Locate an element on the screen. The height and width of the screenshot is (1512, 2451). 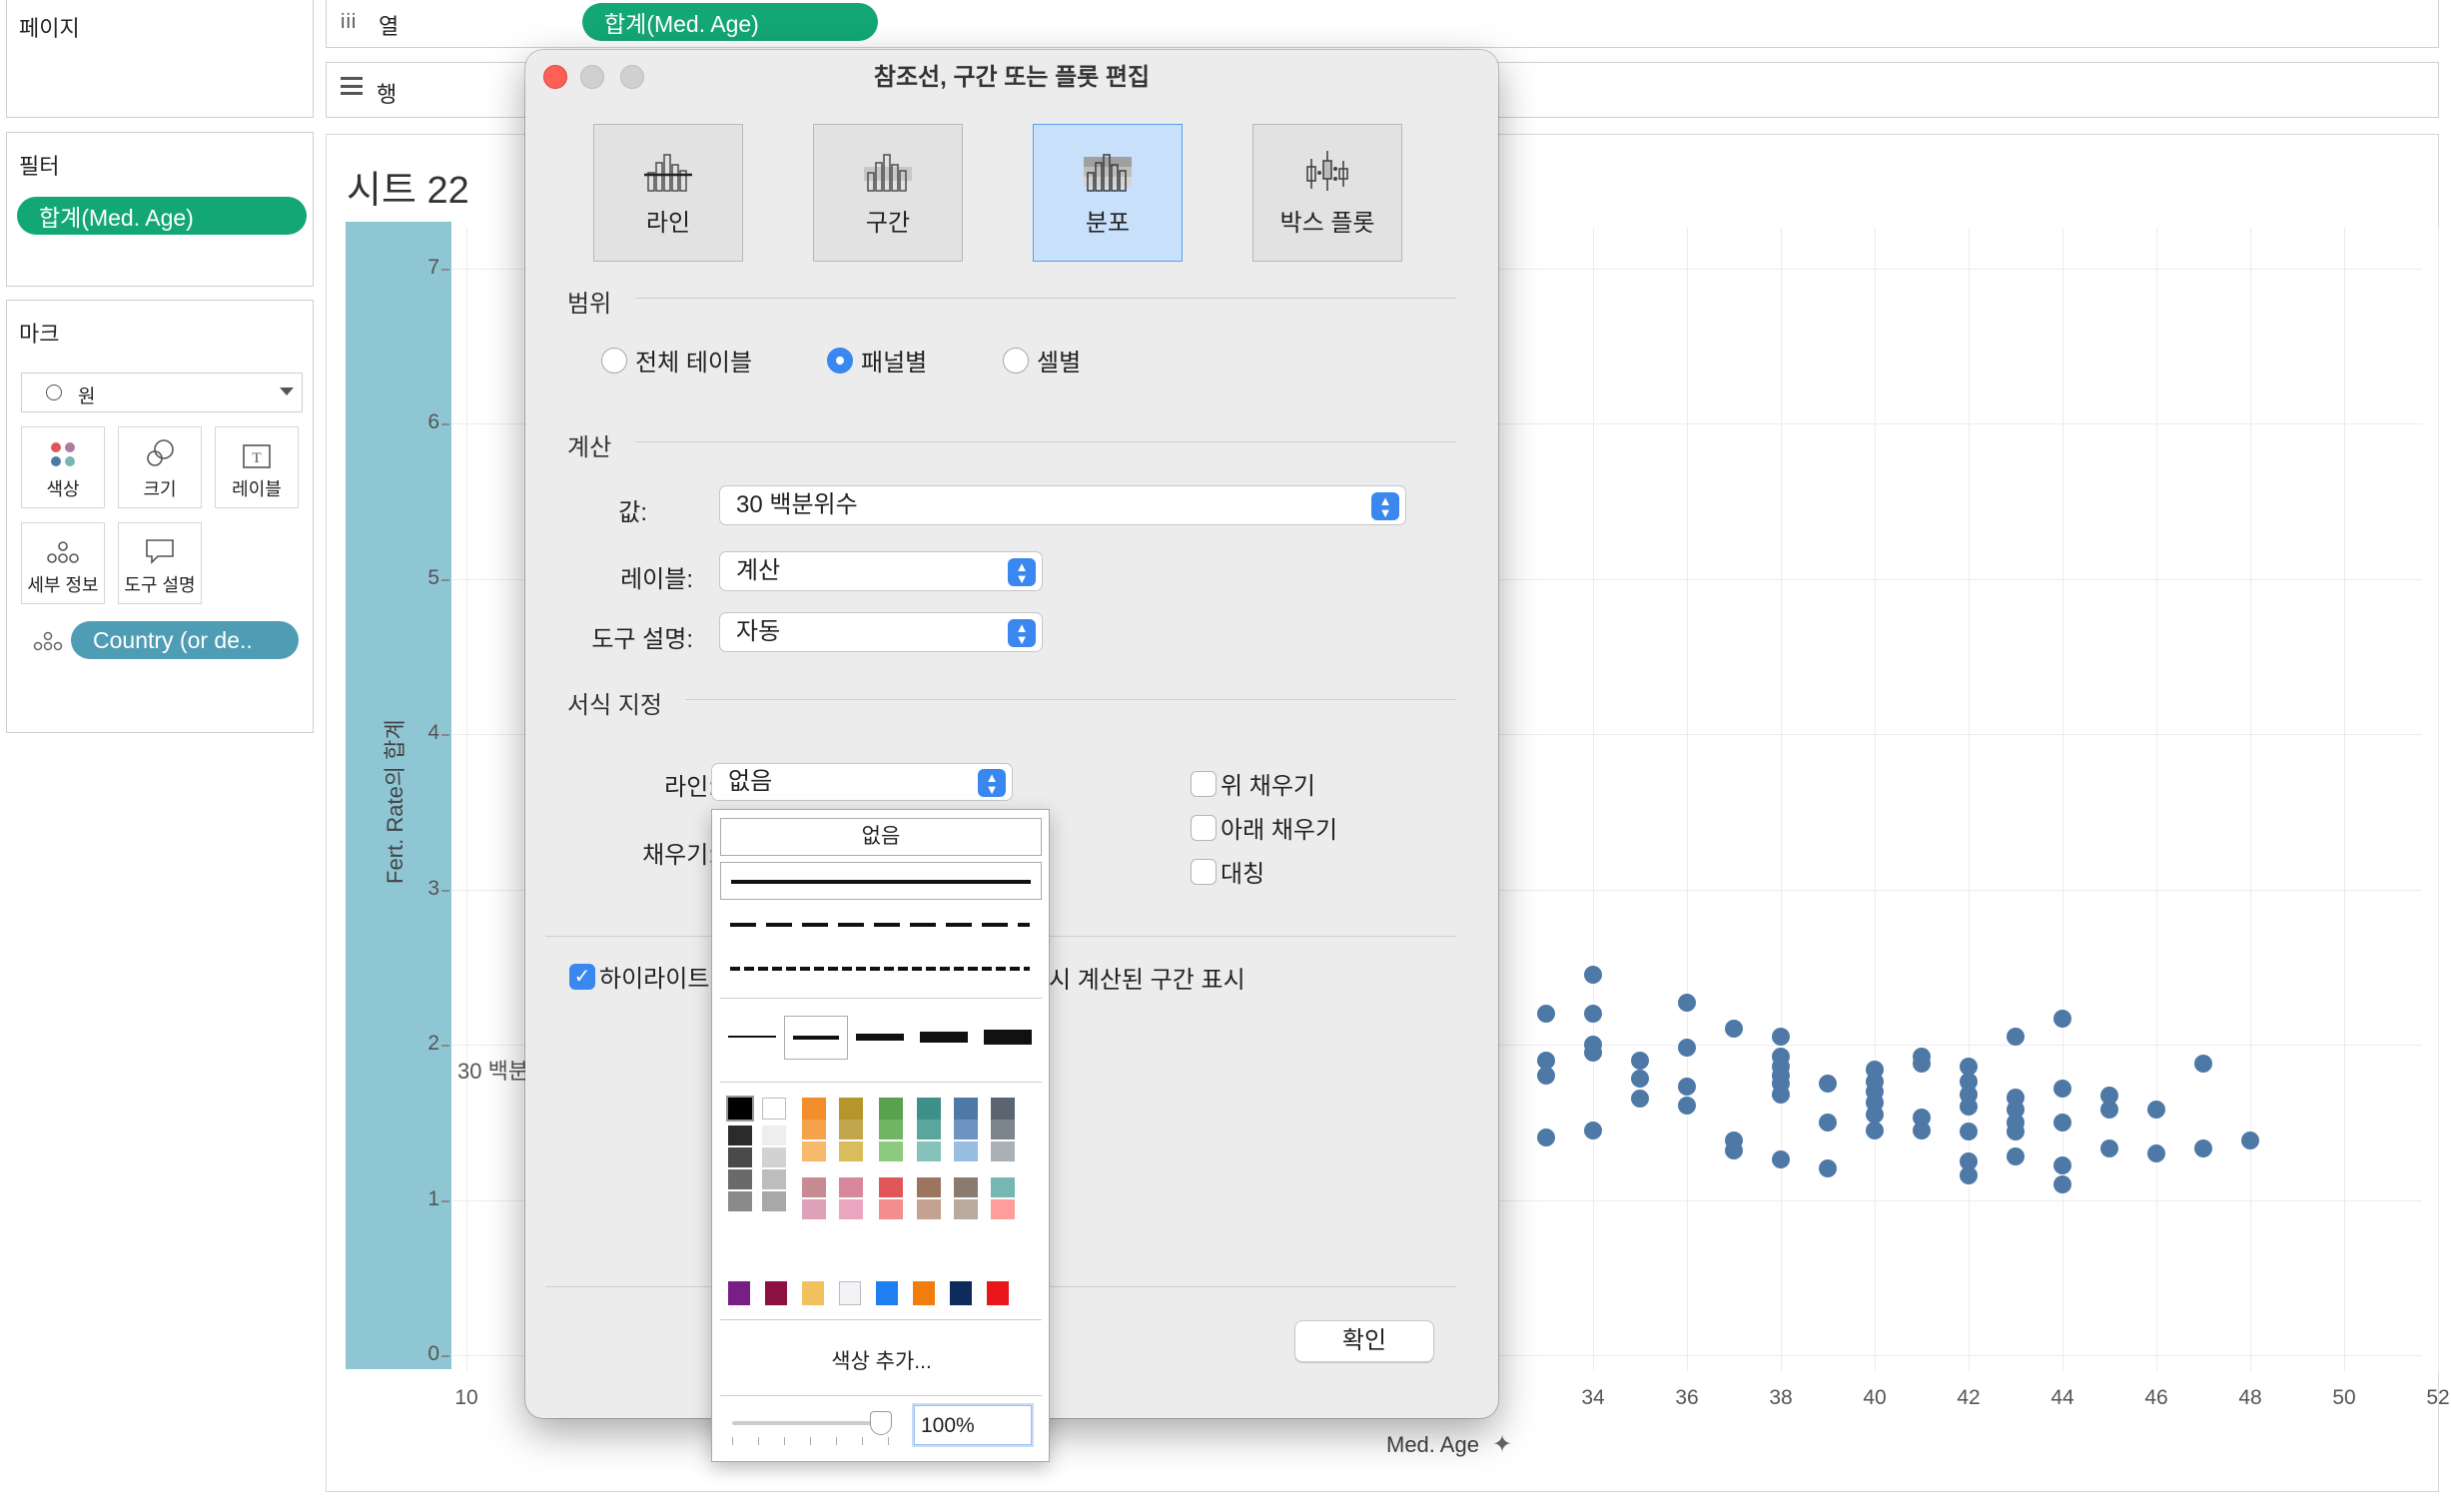
tooltip-select-text: 자동 is located at coordinates (758, 631).